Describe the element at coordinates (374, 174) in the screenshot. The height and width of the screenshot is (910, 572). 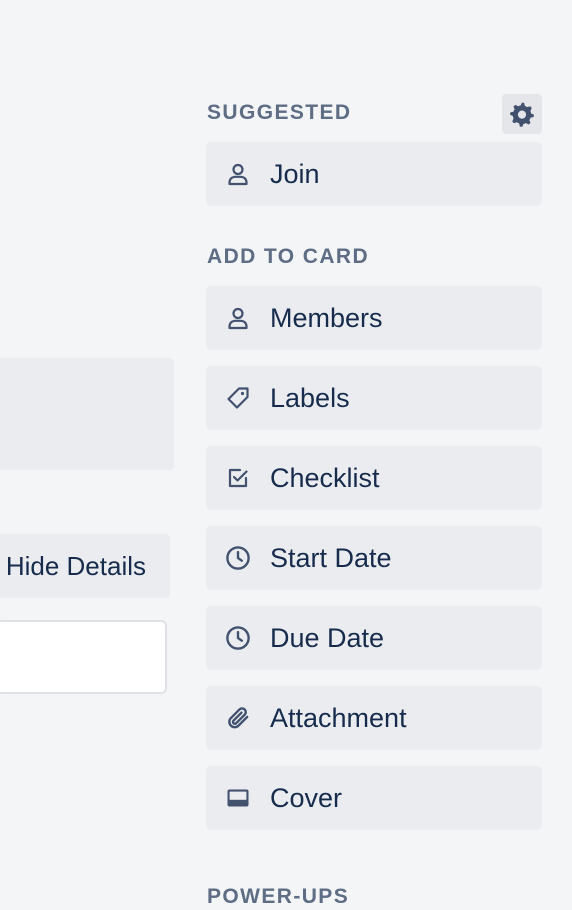
I see `join-button: Join` at that location.